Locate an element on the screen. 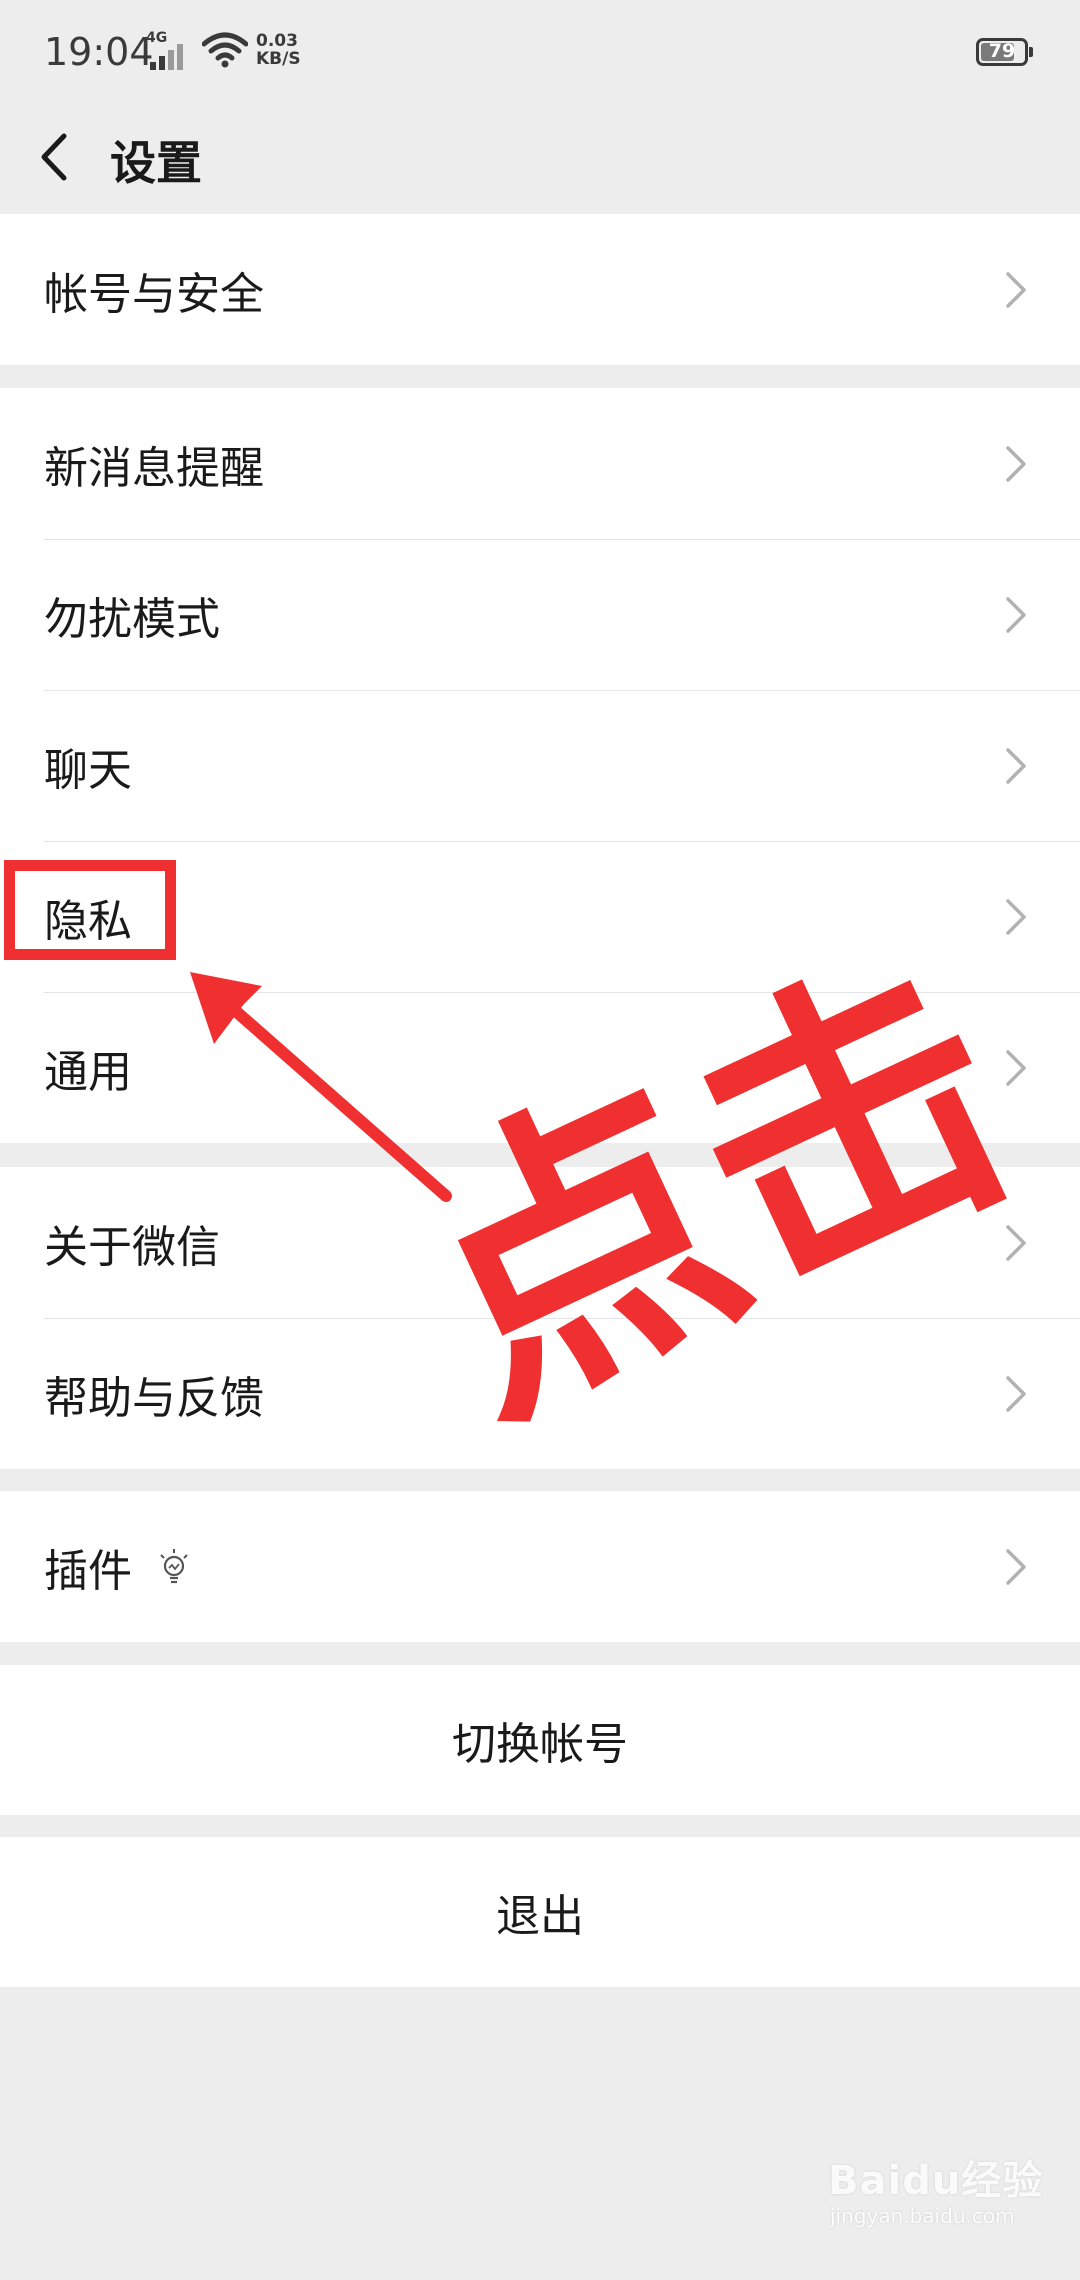 Image resolution: width=1080 pixels, height=2280 pixels. item-label: 帮助与反馈 is located at coordinates (154, 1398).